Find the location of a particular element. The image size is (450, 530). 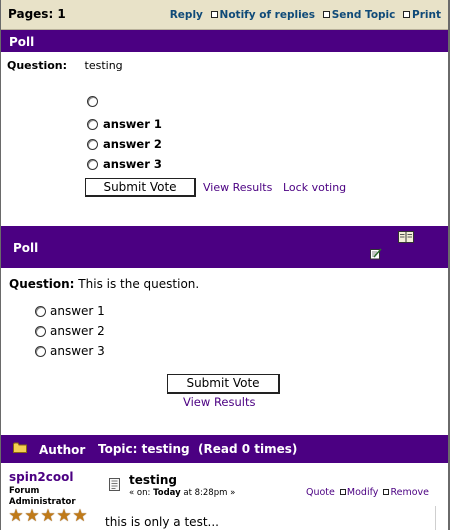

pages-label: Pages: 1 is located at coordinates (37, 14).